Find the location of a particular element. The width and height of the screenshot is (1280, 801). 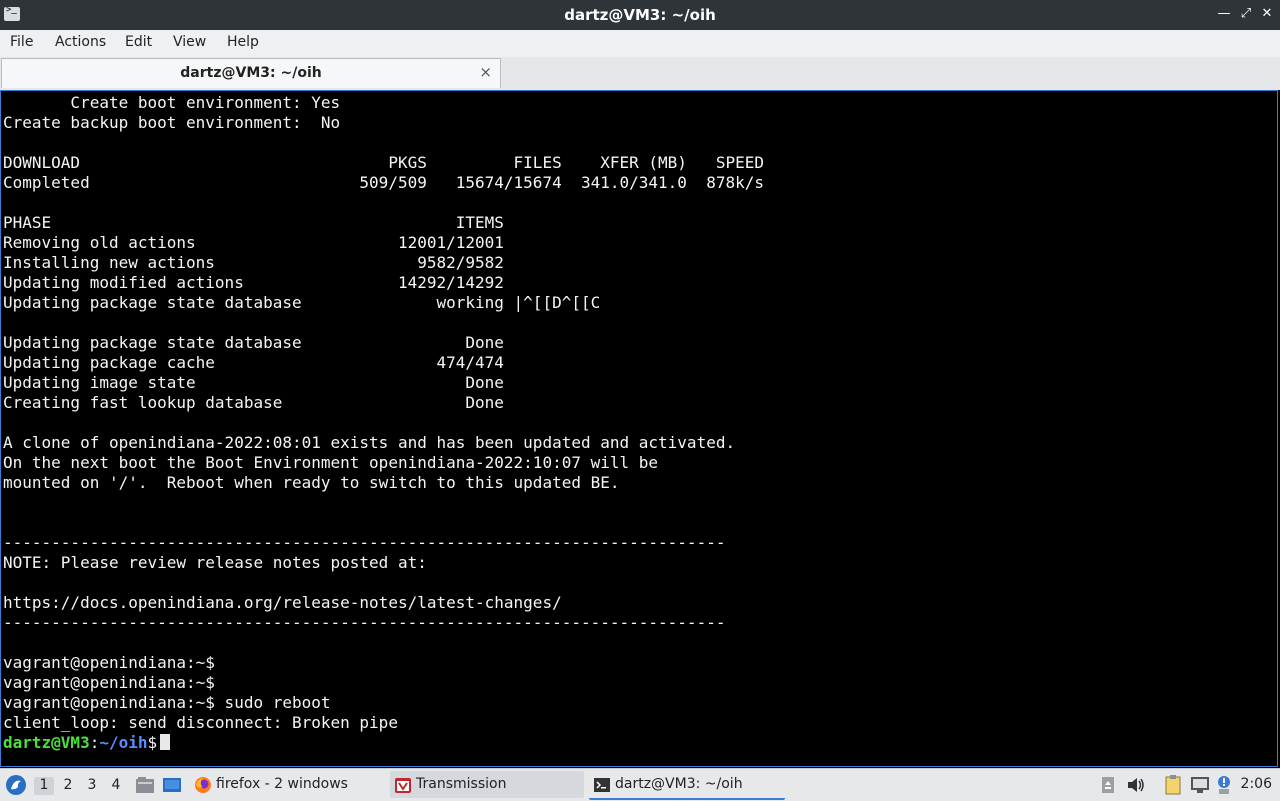

window-title: dartz@VM3: ~/oih is located at coordinates (640, 15).